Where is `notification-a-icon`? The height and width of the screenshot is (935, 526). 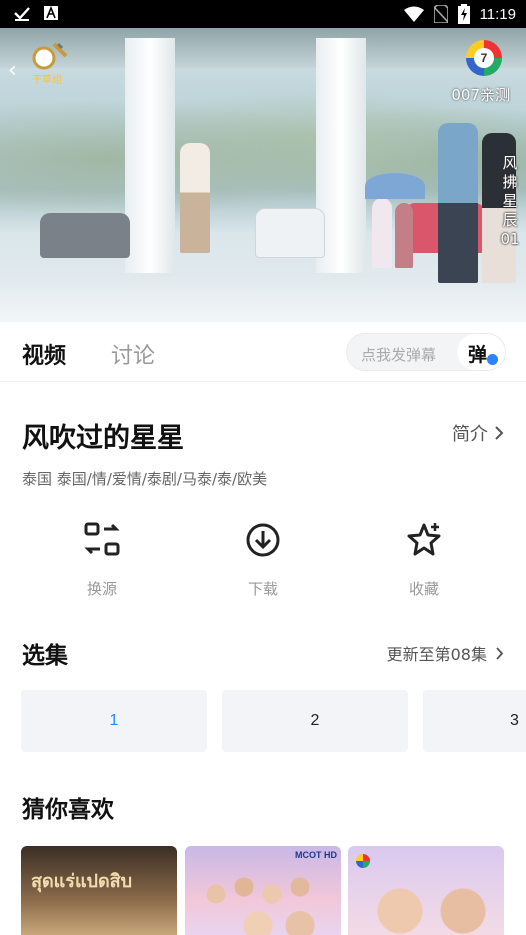
notification-a-icon is located at coordinates (51, 13).